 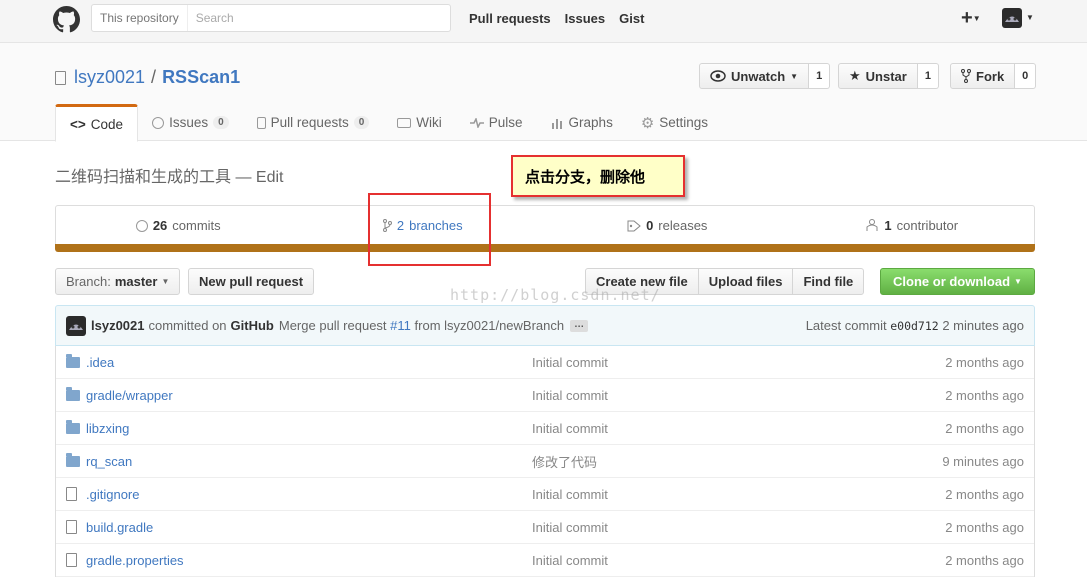 What do you see at coordinates (820, 76) in the screenshot?
I see `watch-count: 1` at bounding box center [820, 76].